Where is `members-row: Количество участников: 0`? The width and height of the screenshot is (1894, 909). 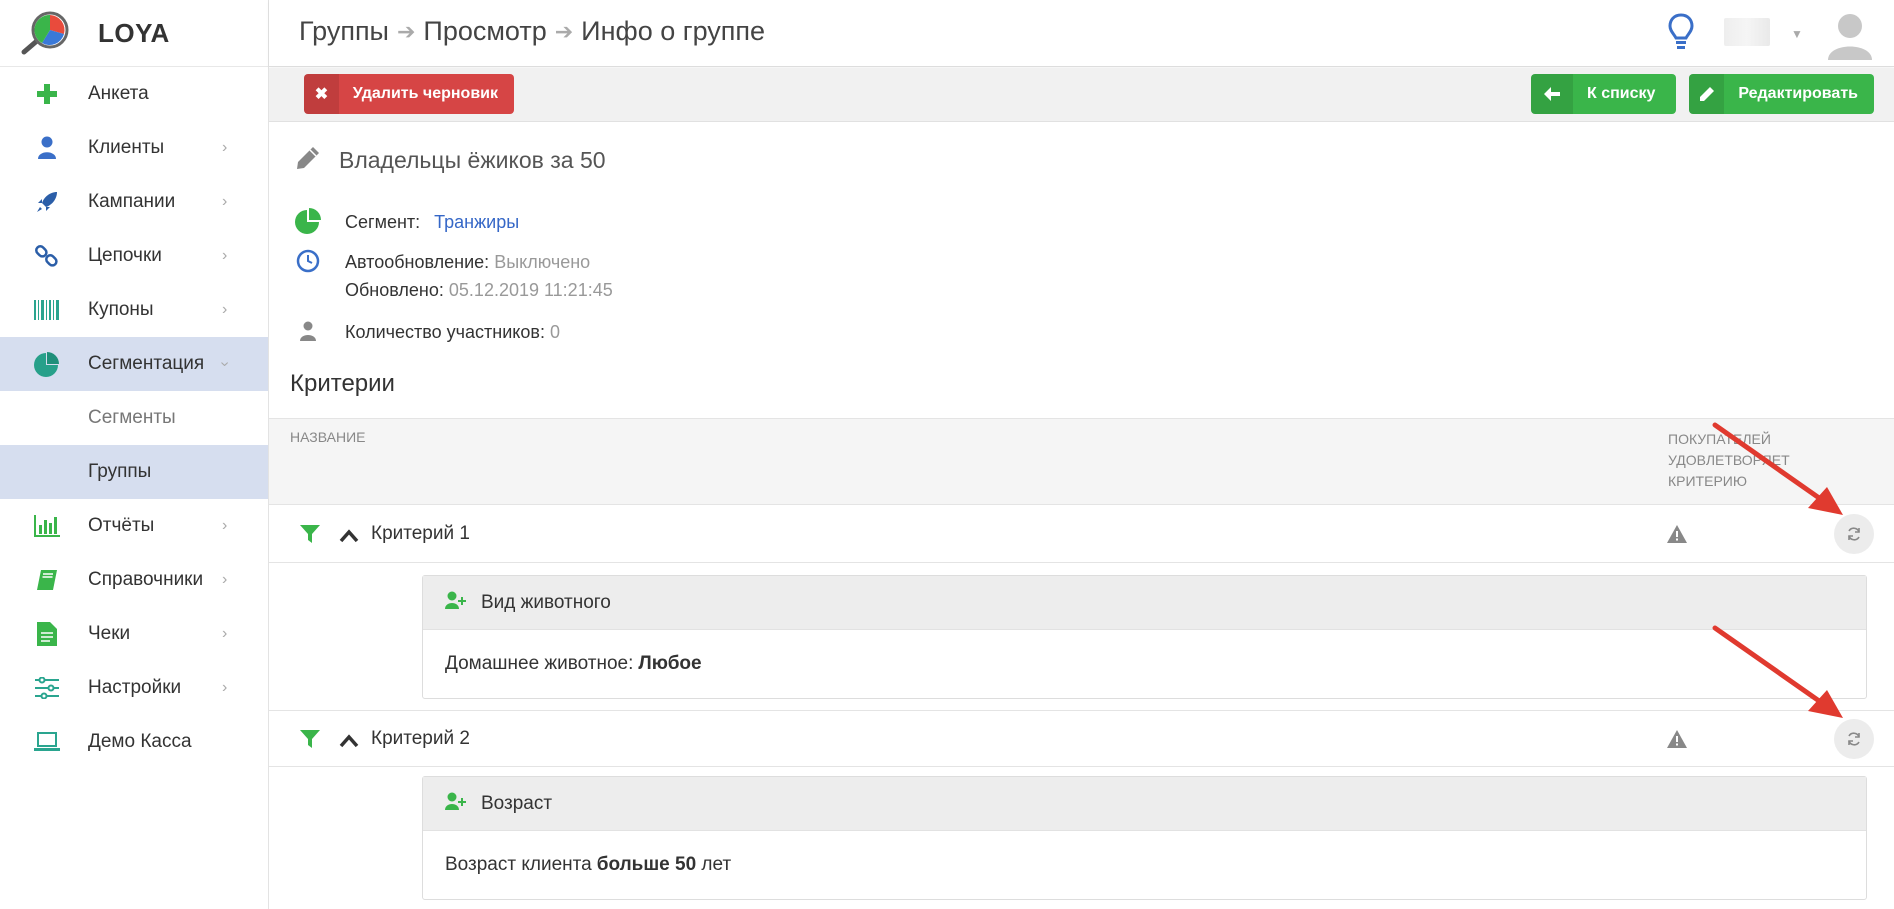
members-row: Количество участников: 0 is located at coordinates (427, 332).